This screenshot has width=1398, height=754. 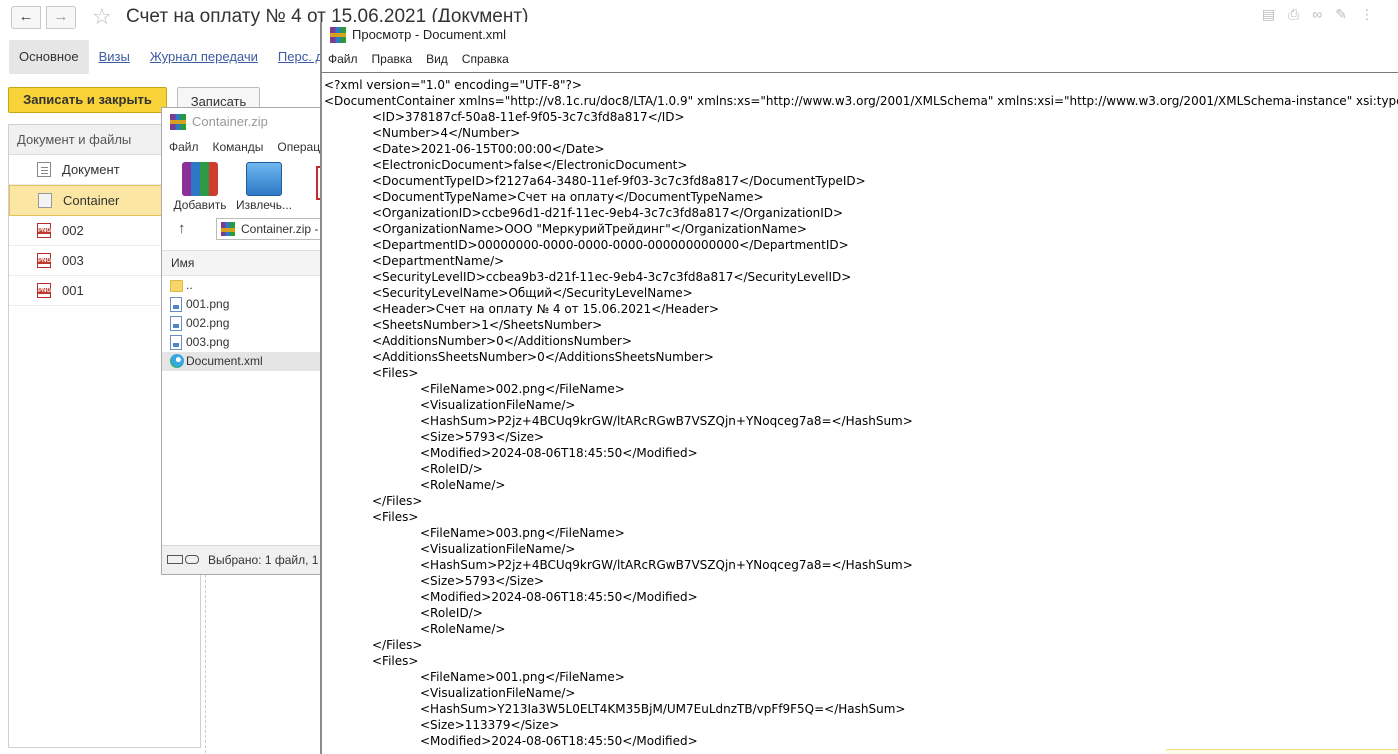 What do you see at coordinates (243, 323) in the screenshot?
I see `list-item-002-png: 002.png` at bounding box center [243, 323].